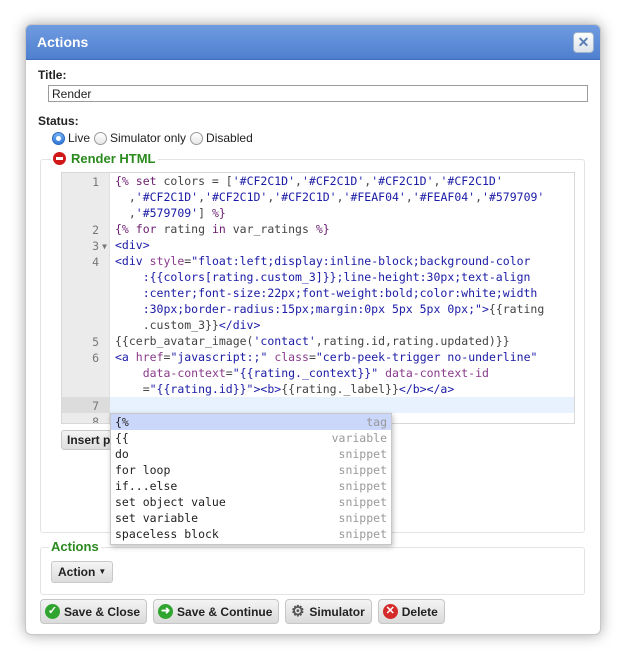  I want to click on editor-gutter: 1 2 3 ▼ 4 5 6 7 8, so click(86, 298).